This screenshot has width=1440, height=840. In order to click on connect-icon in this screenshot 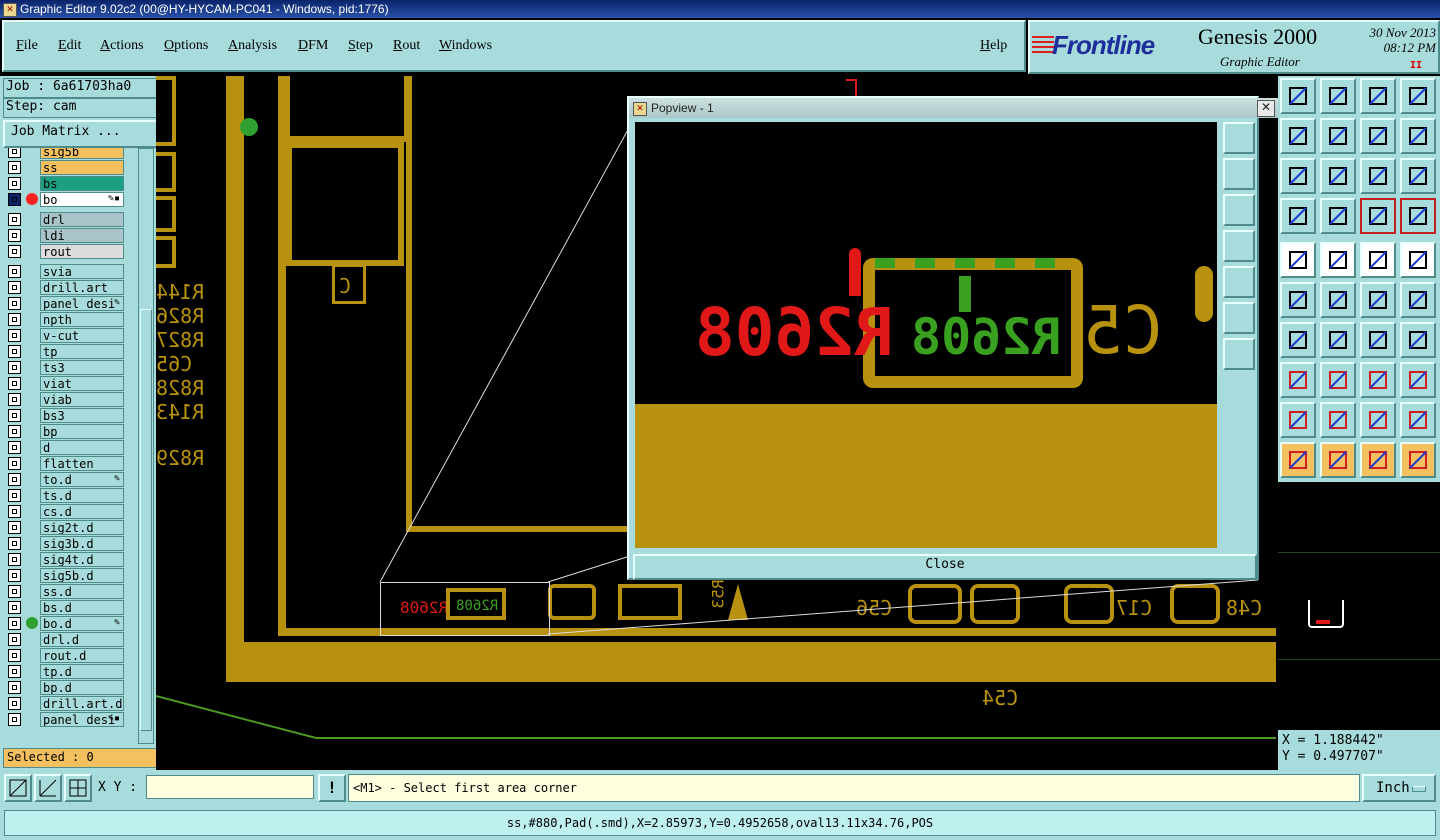, I will do `click(1378, 300)`.